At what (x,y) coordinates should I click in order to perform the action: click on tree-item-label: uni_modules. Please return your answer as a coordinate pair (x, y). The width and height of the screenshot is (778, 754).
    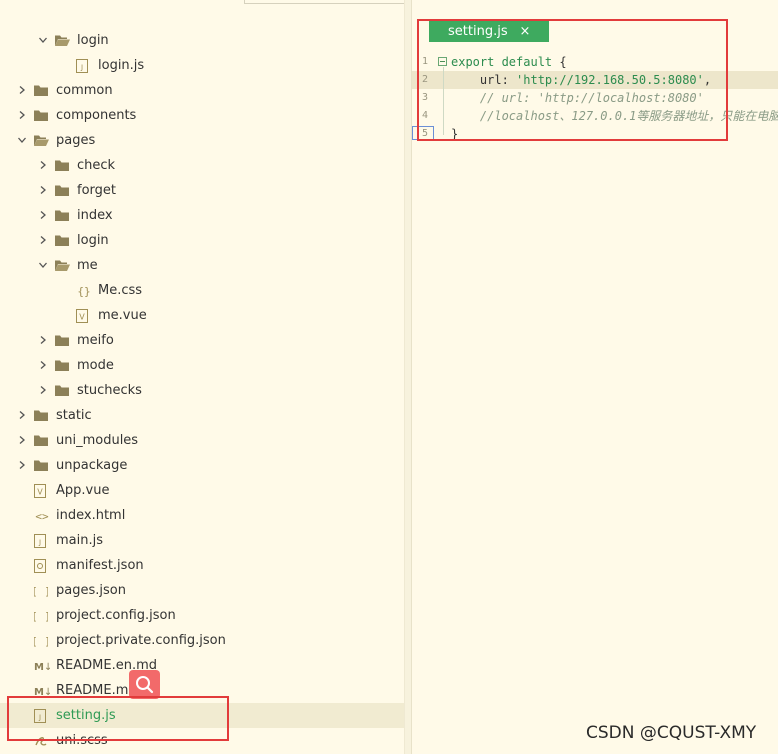
    Looking at the image, I should click on (97, 440).